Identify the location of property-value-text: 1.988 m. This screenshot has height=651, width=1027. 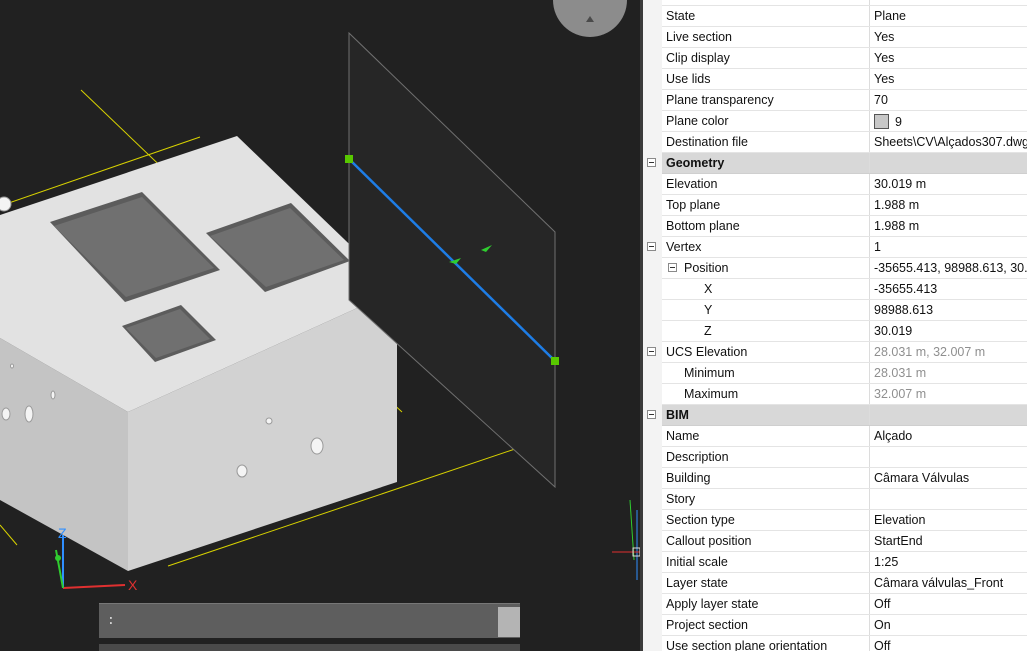
(897, 205).